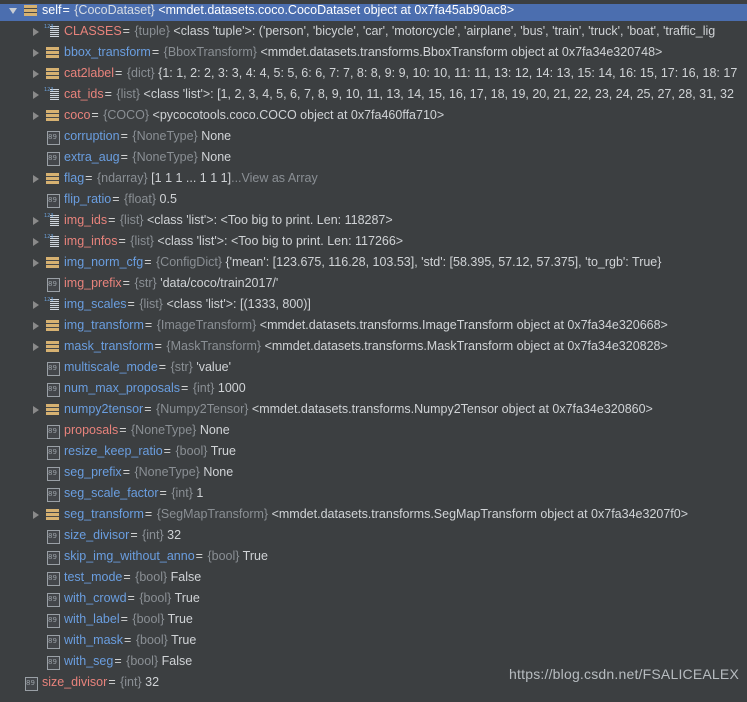 This screenshot has height=702, width=747. What do you see at coordinates (181, 367) in the screenshot?
I see `variable-type: {str}` at bounding box center [181, 367].